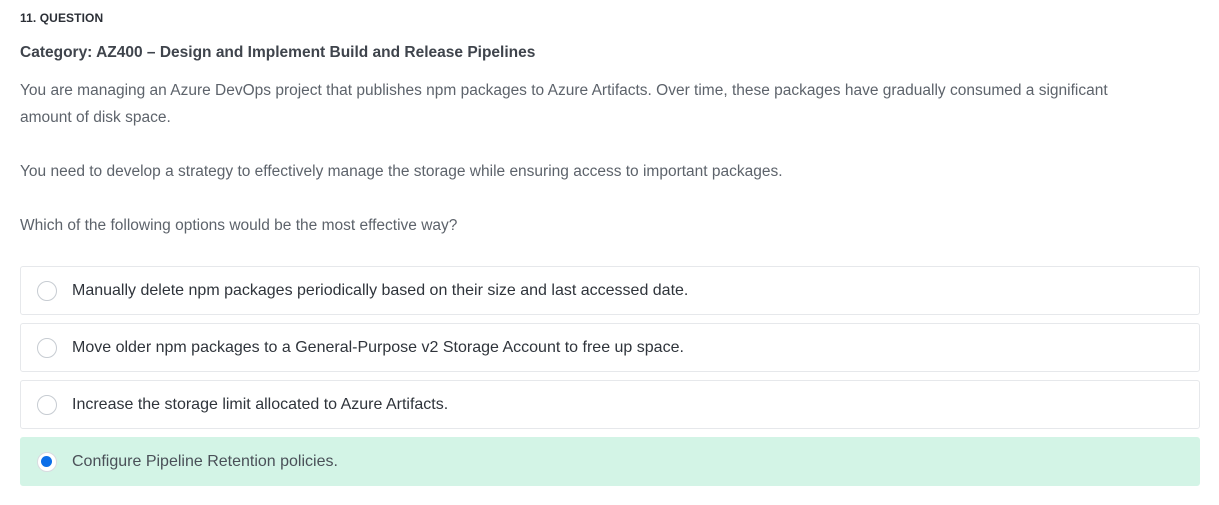 This screenshot has width=1219, height=505. I want to click on answer-option-4: Configure Pipeline Retention policies., so click(610, 461).